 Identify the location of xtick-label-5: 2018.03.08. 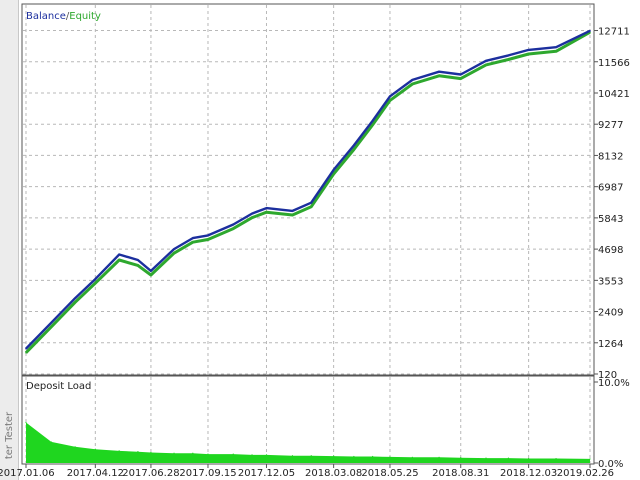
(333, 473).